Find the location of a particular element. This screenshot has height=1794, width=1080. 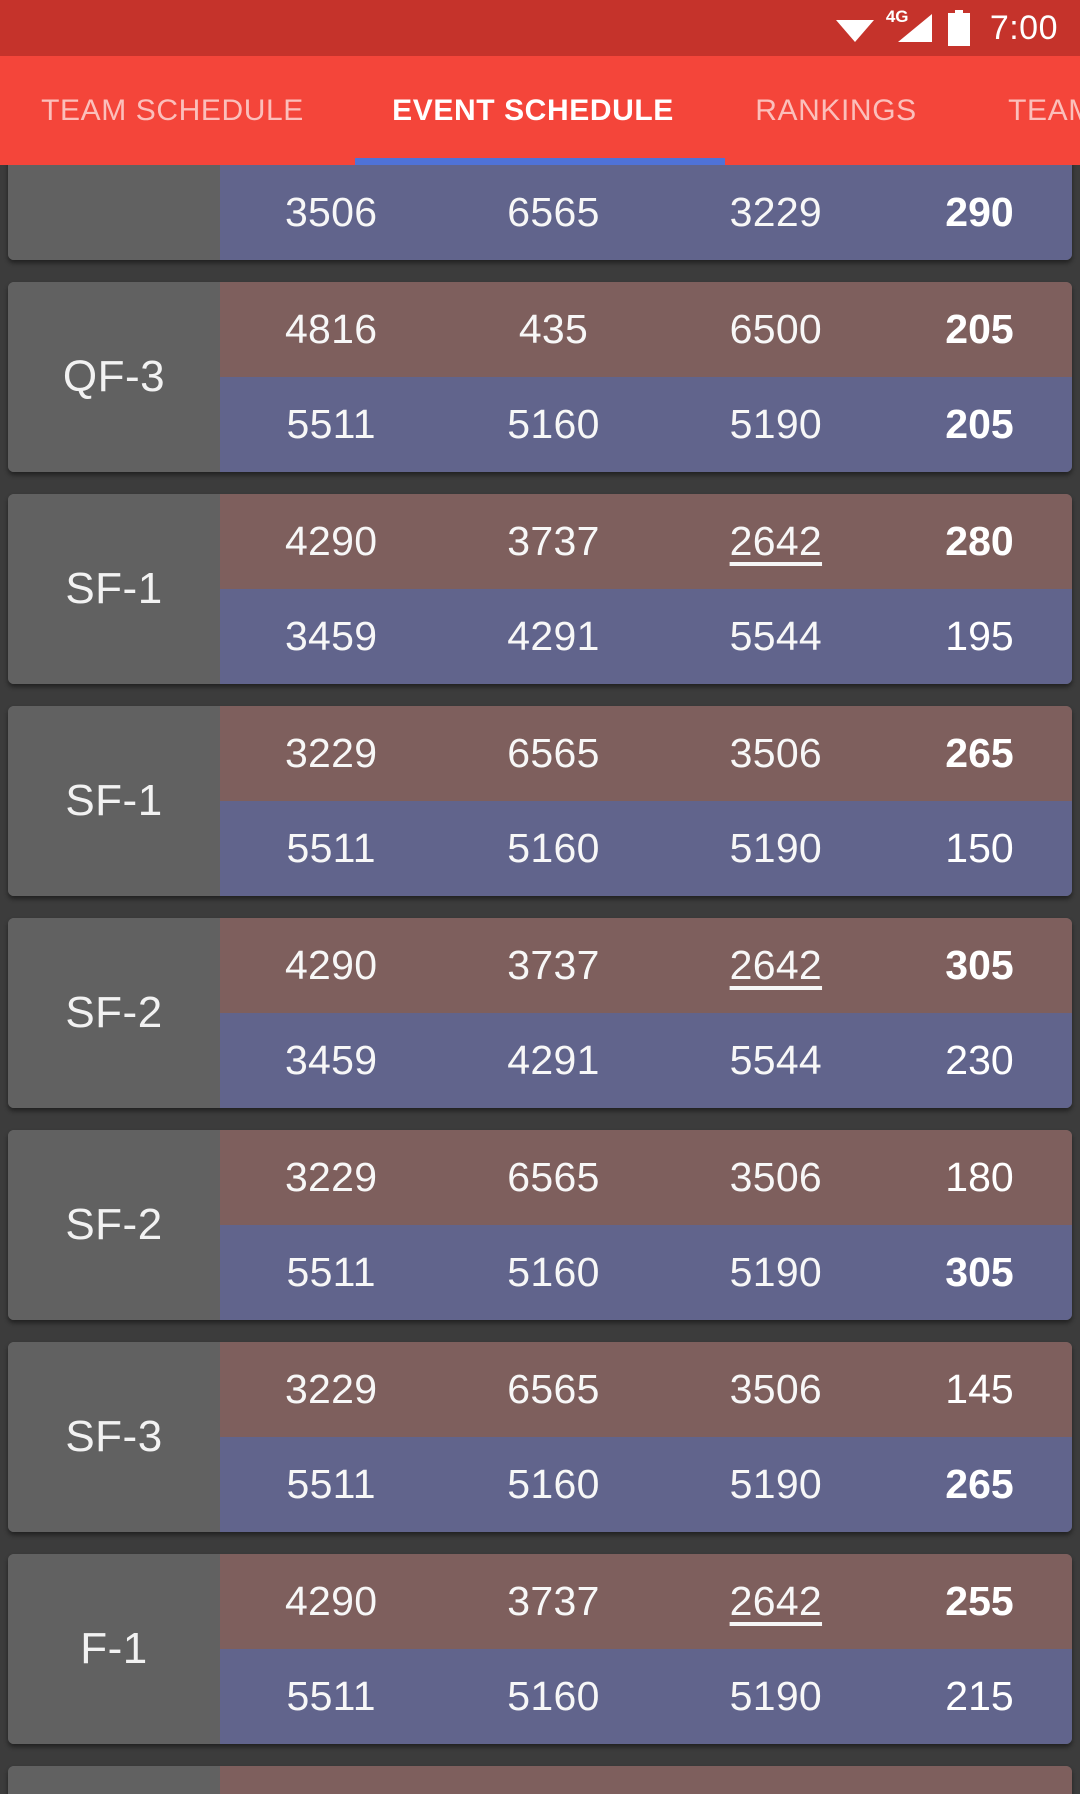

alliance-score: 195 is located at coordinates (979, 636).